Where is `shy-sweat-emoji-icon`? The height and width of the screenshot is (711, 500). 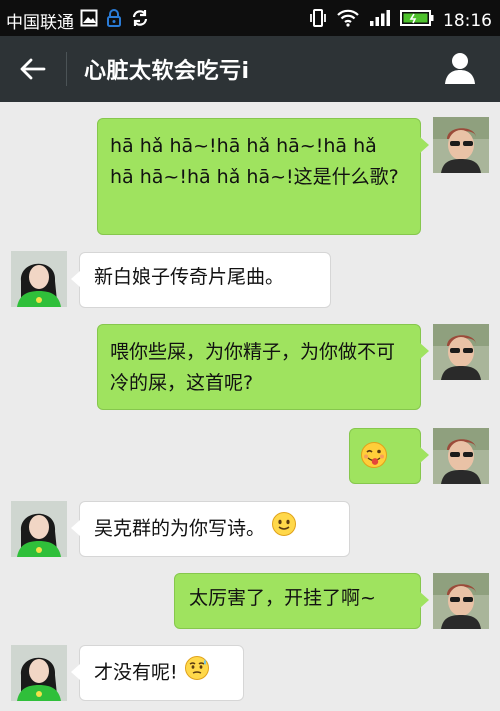
shy-sweat-emoji-icon is located at coordinates (197, 673).